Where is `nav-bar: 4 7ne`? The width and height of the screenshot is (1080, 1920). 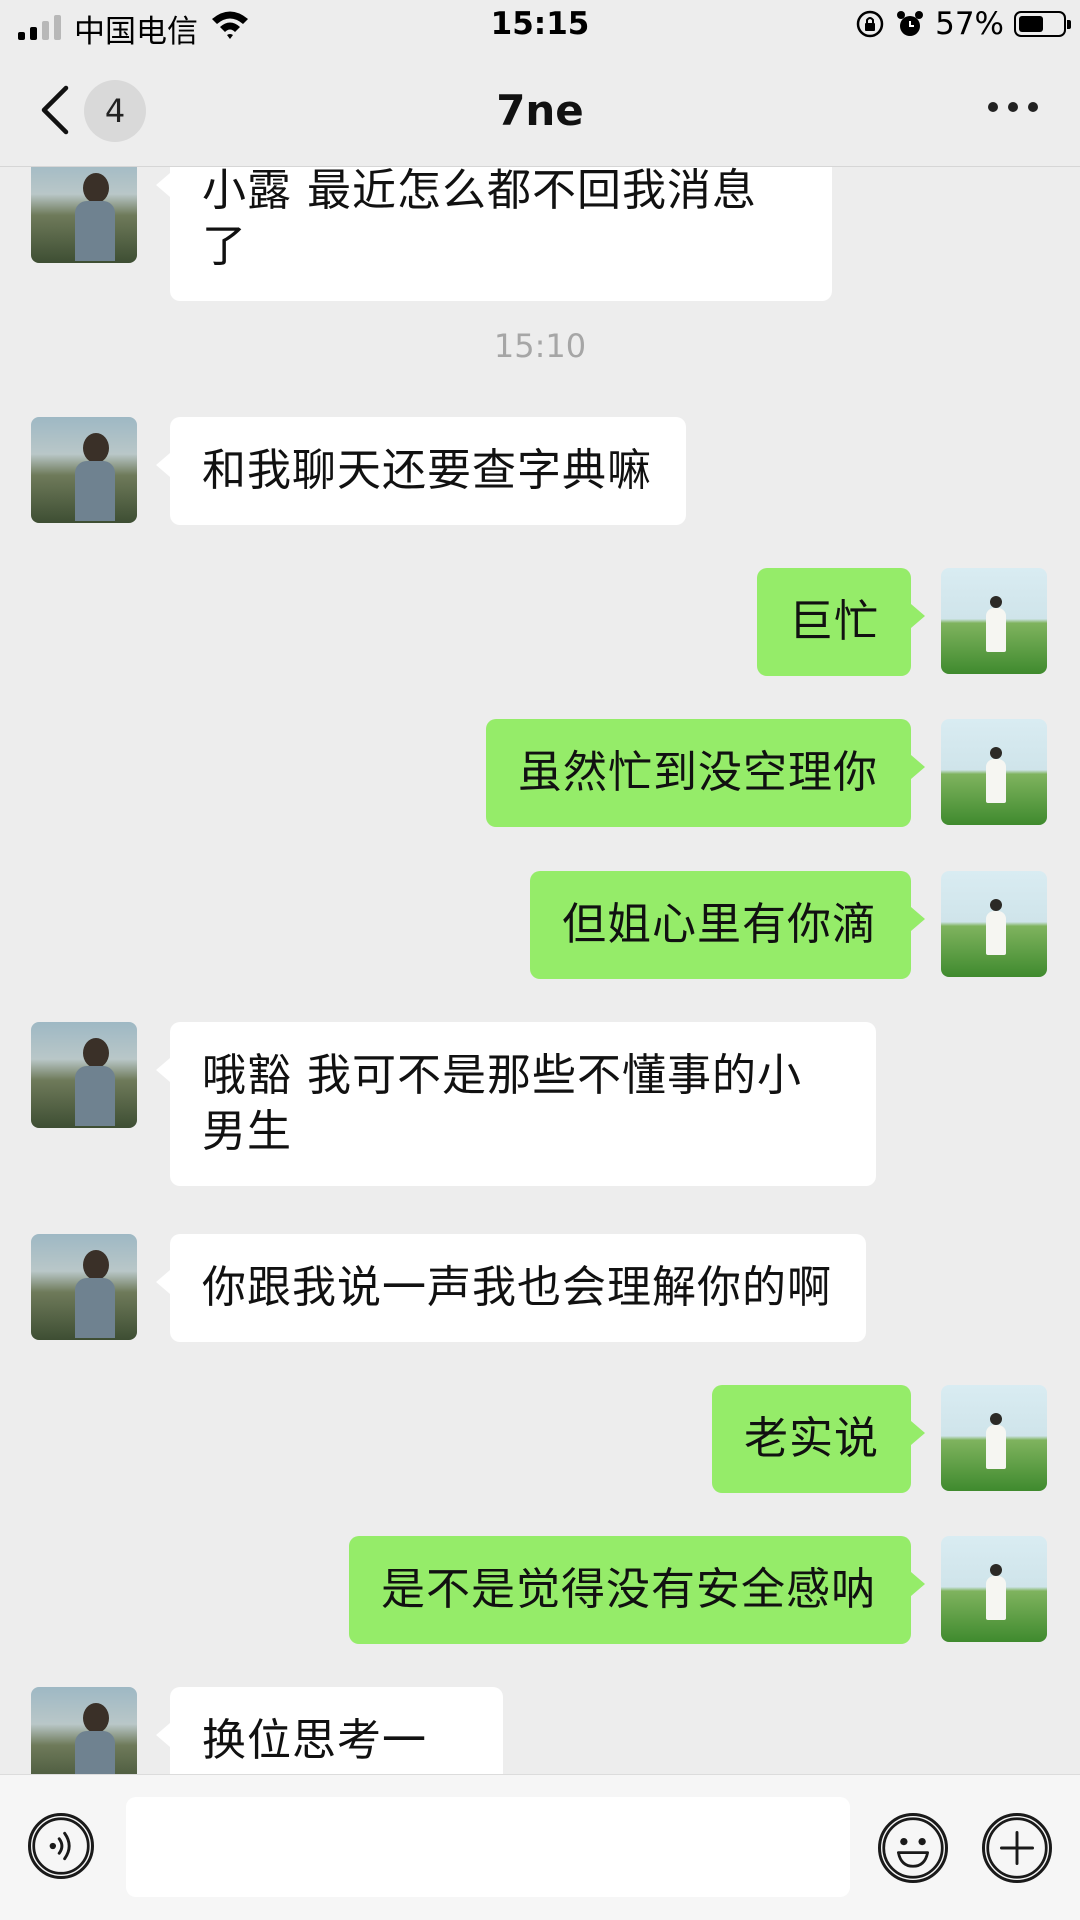
nav-bar: 4 7ne is located at coordinates (540, 110).